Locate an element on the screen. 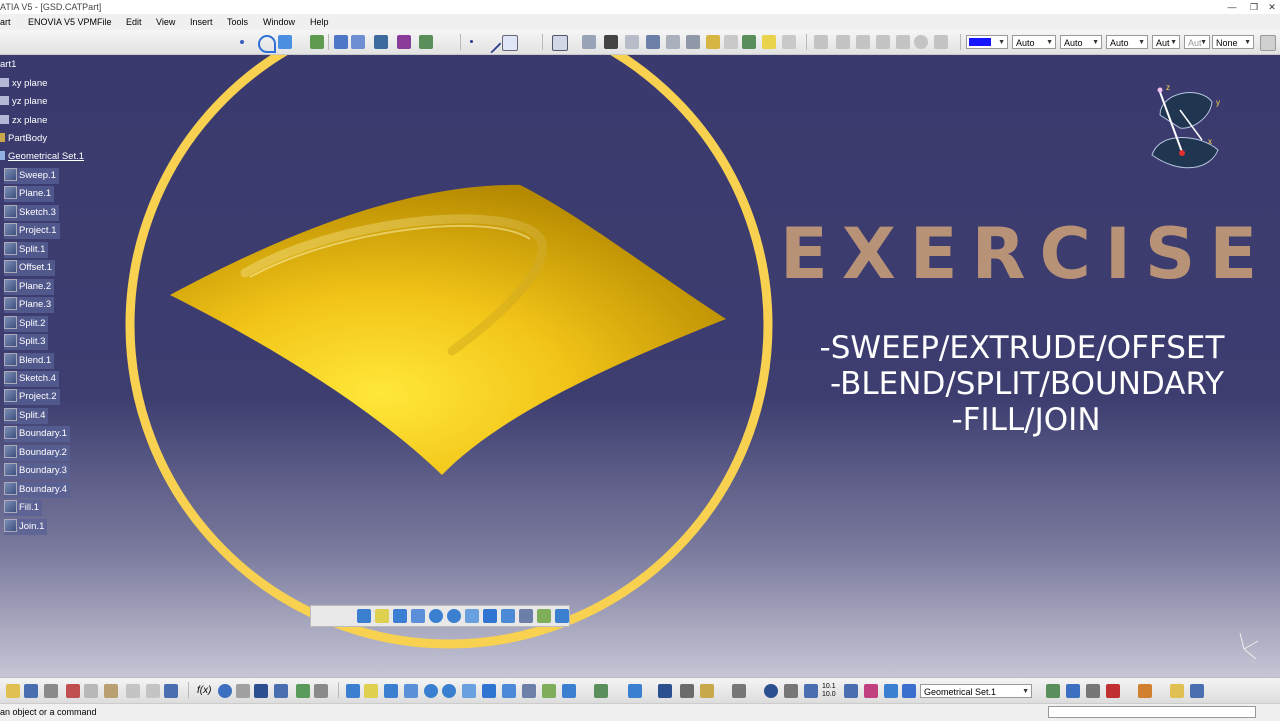  catalog-browser-icon is located at coordinates (1197, 691).